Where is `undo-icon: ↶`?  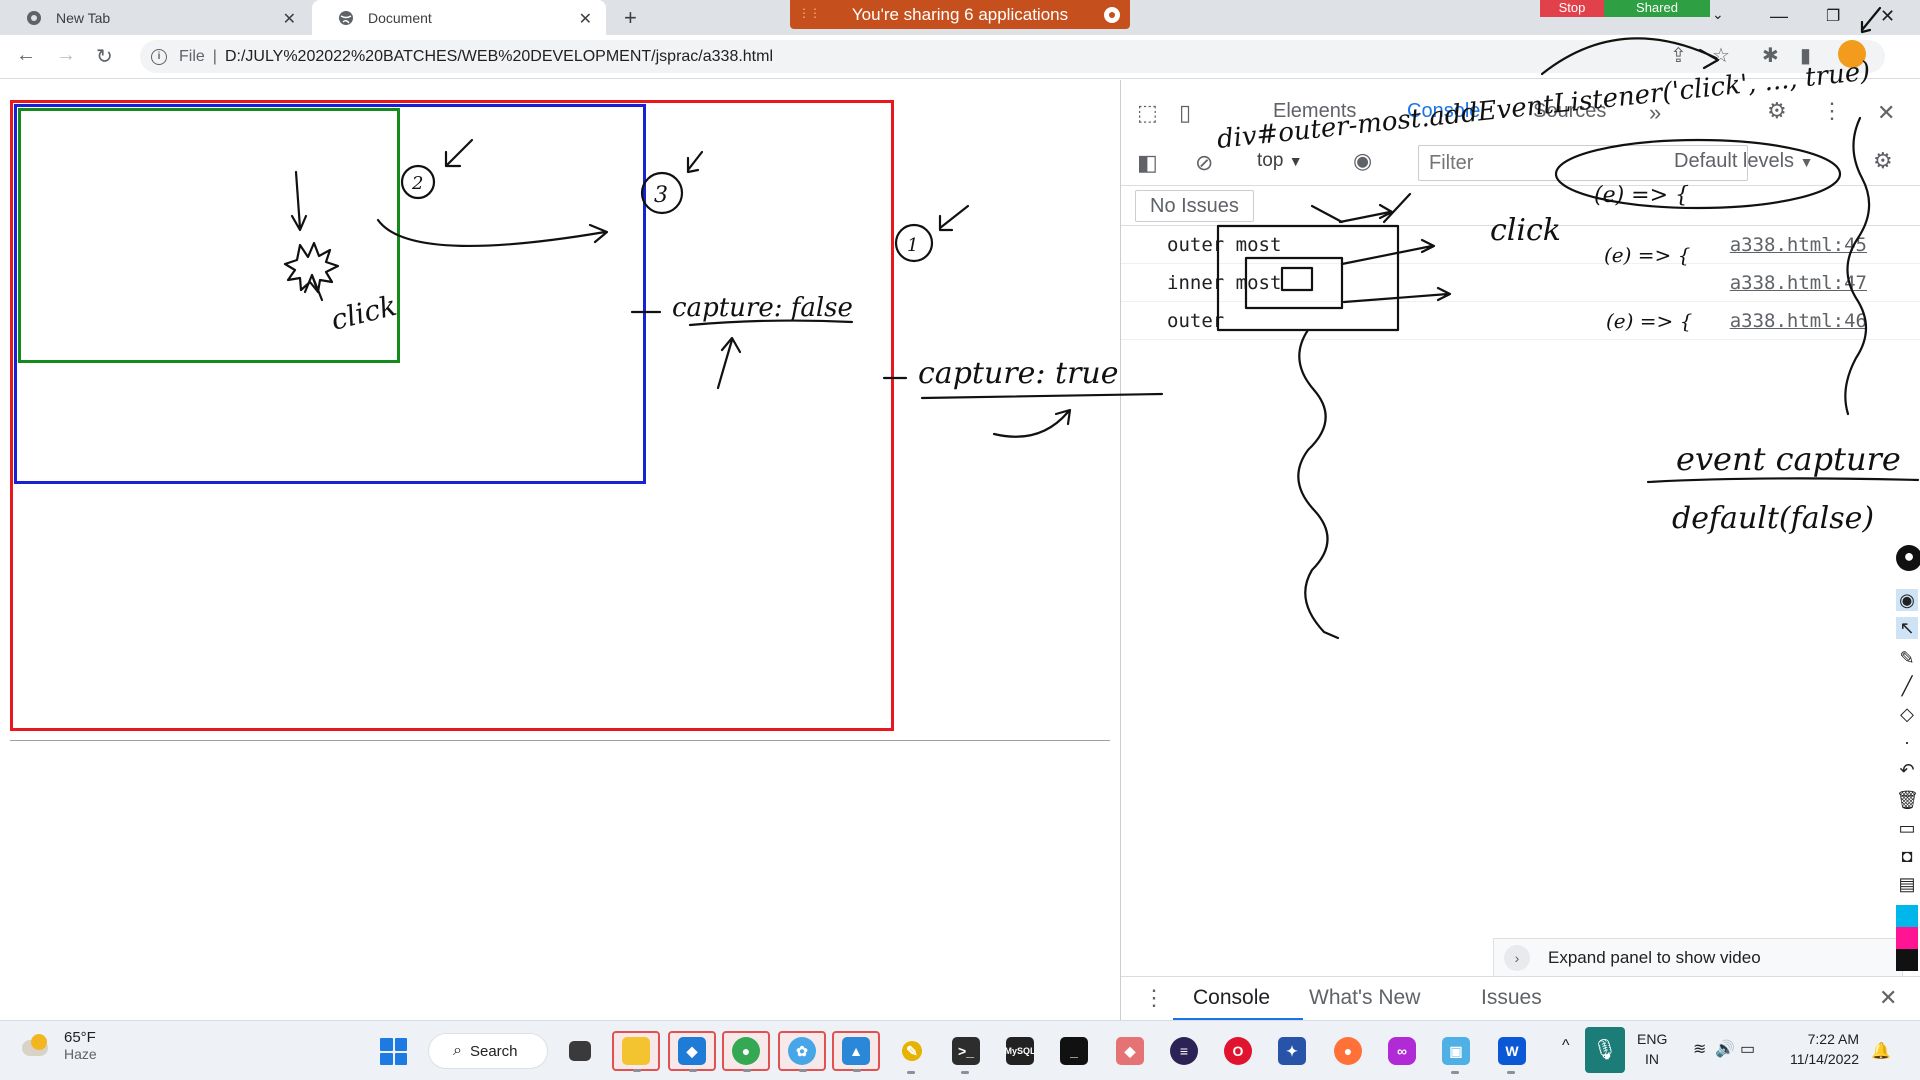
undo-icon: ↶ is located at coordinates (1907, 770).